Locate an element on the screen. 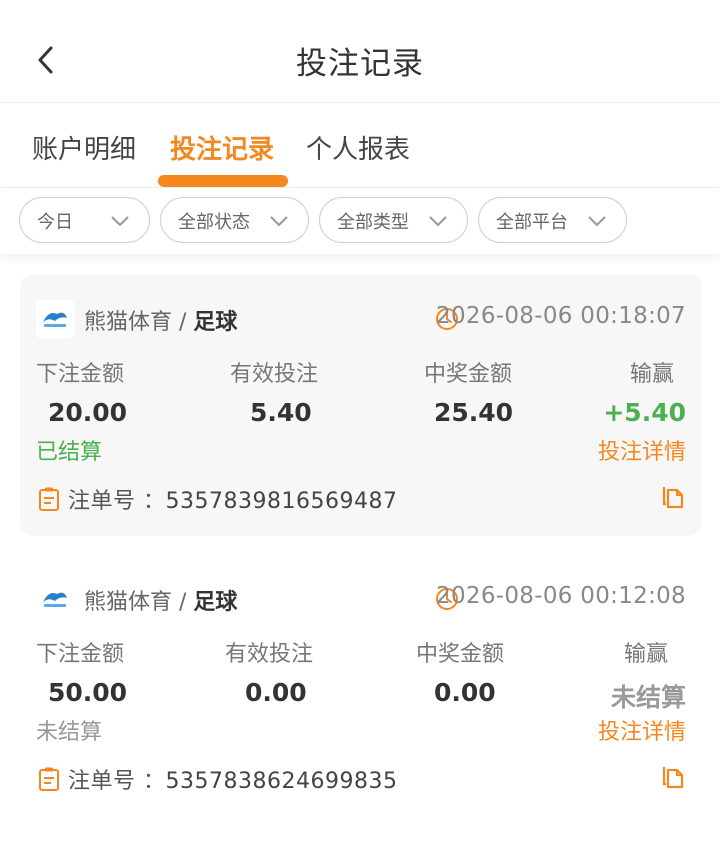 This screenshot has height=846, width=720. win-amount-value: 25.40 is located at coordinates (474, 412).